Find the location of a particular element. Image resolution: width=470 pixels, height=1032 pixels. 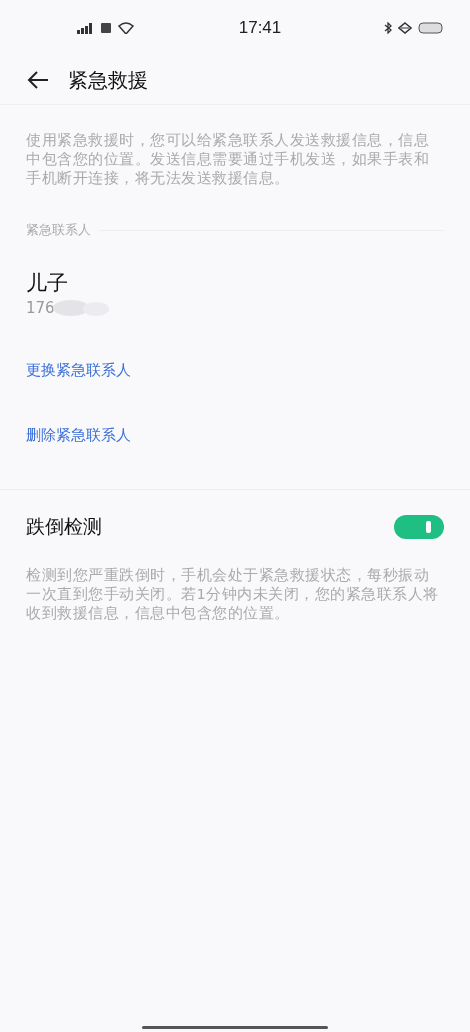

contact-phone: 176 is located at coordinates (40, 308).